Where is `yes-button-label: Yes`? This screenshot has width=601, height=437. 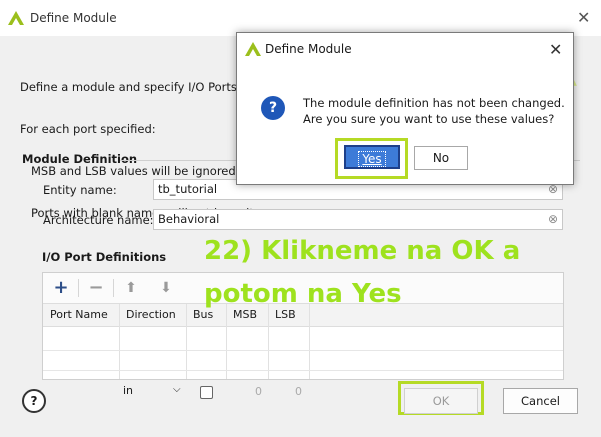 yes-button-label: Yes is located at coordinates (372, 159).